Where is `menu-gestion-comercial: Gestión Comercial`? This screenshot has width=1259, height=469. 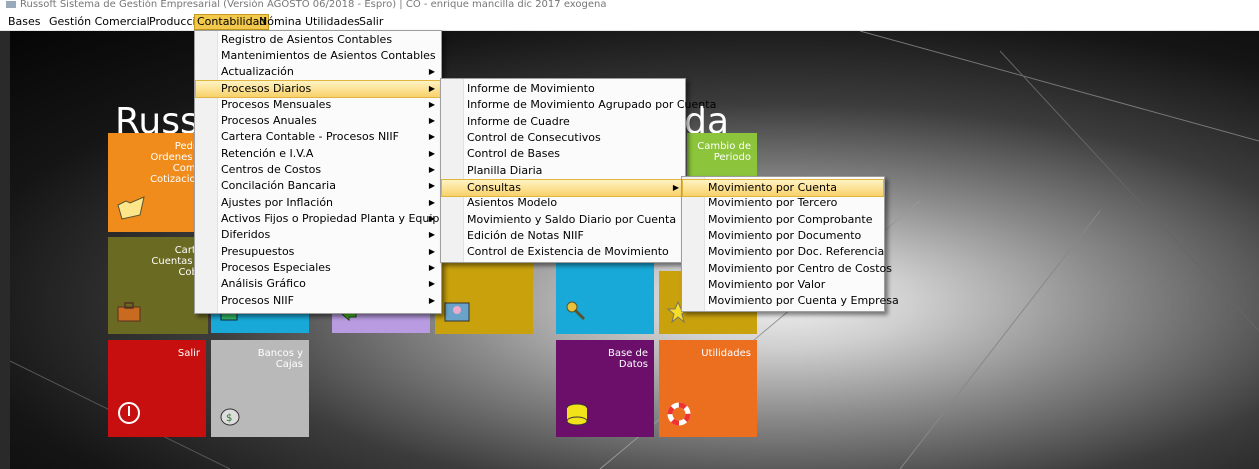
menu-gestion-comercial: Gestión Comercial is located at coordinates (99, 22).